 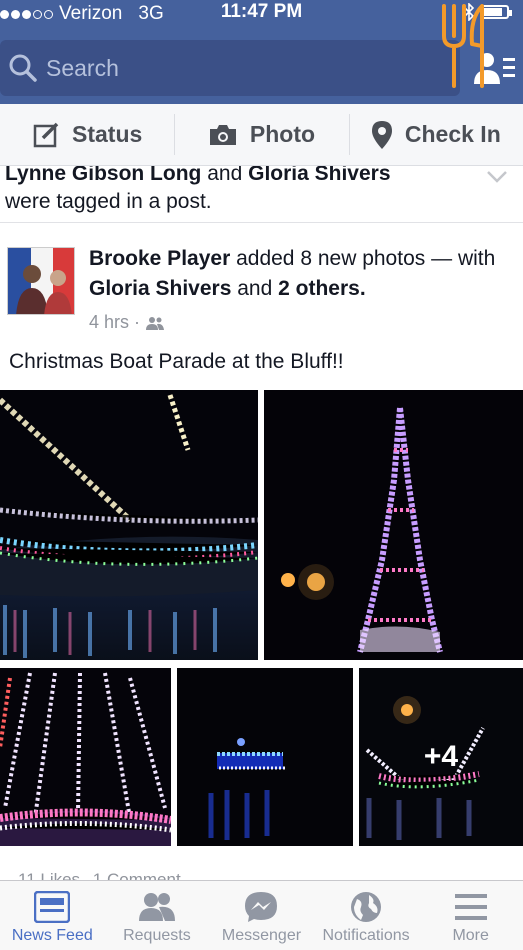 What do you see at coordinates (319, 175) in the screenshot?
I see `tagged-person-2: Gloria Shivers` at bounding box center [319, 175].